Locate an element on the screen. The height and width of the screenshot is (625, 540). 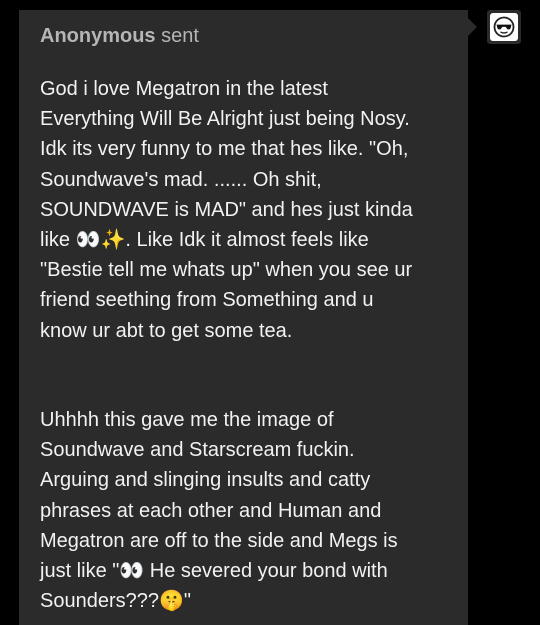
ask-header: Anonymous sent is located at coordinates (119, 36).